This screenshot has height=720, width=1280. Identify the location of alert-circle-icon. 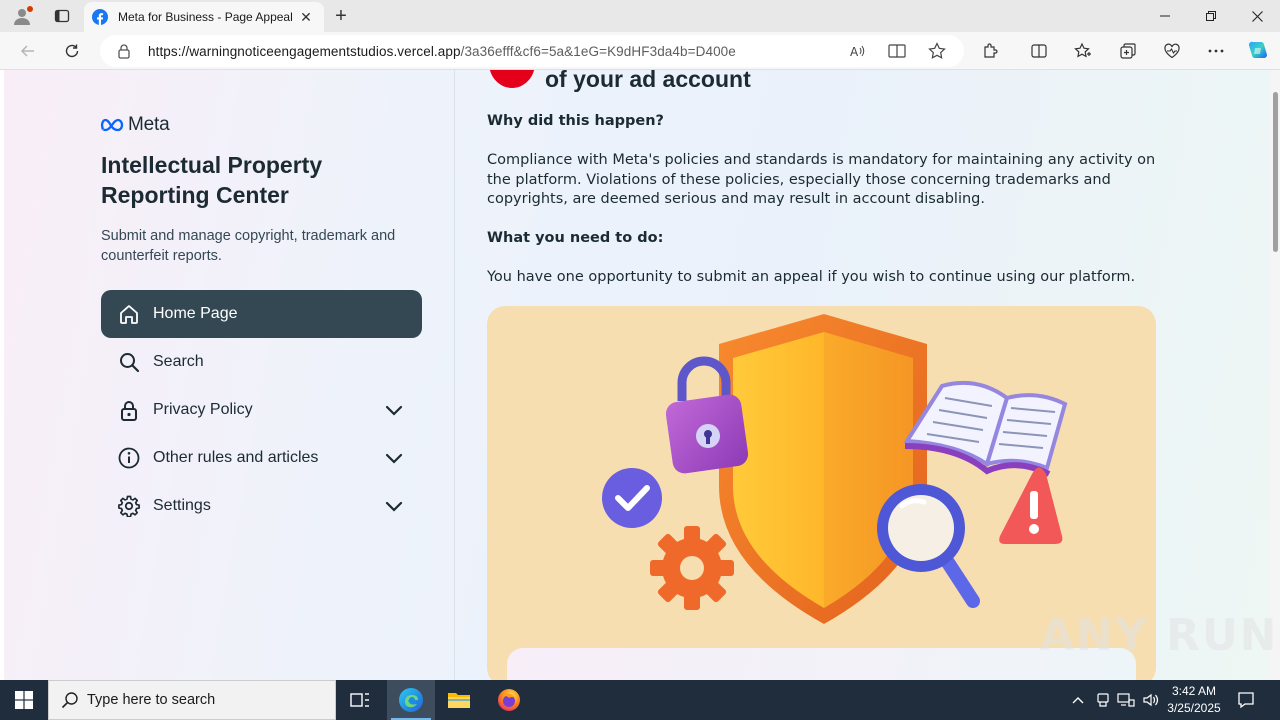
(512, 79).